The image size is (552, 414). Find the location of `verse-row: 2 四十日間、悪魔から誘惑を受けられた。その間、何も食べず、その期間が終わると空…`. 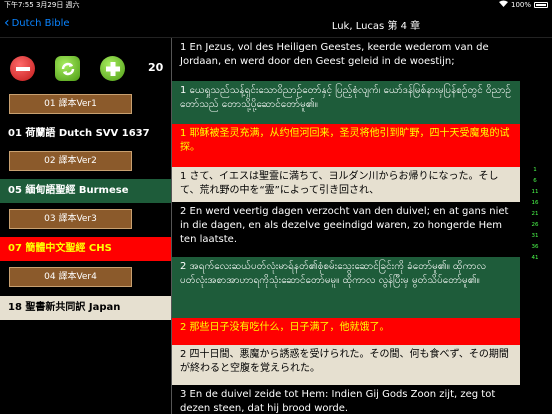

verse-row: 2 四十日間、悪魔から誘惑を受けられた。その間、何も食べず、その期間が終わると空… is located at coordinates (346, 365).